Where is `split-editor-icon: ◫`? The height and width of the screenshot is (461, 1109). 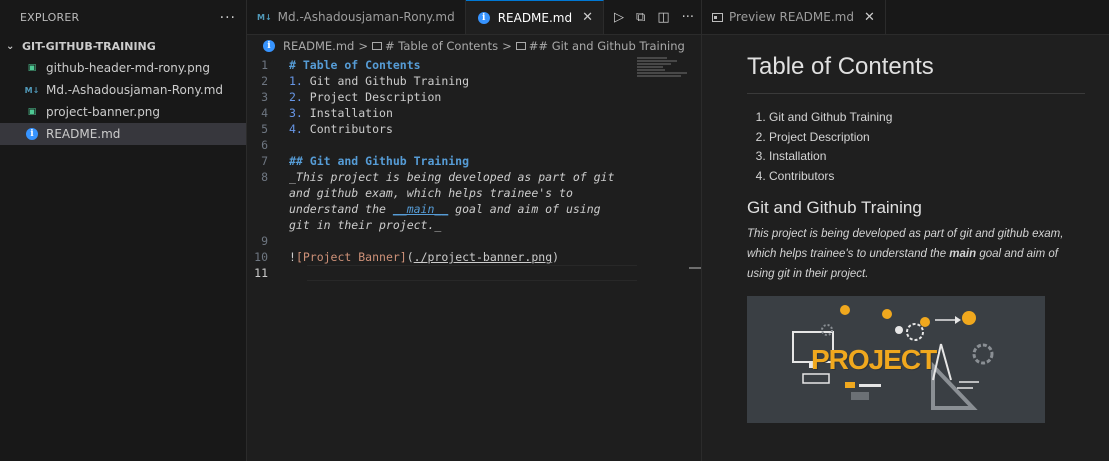 split-editor-icon: ◫ is located at coordinates (663, 17).